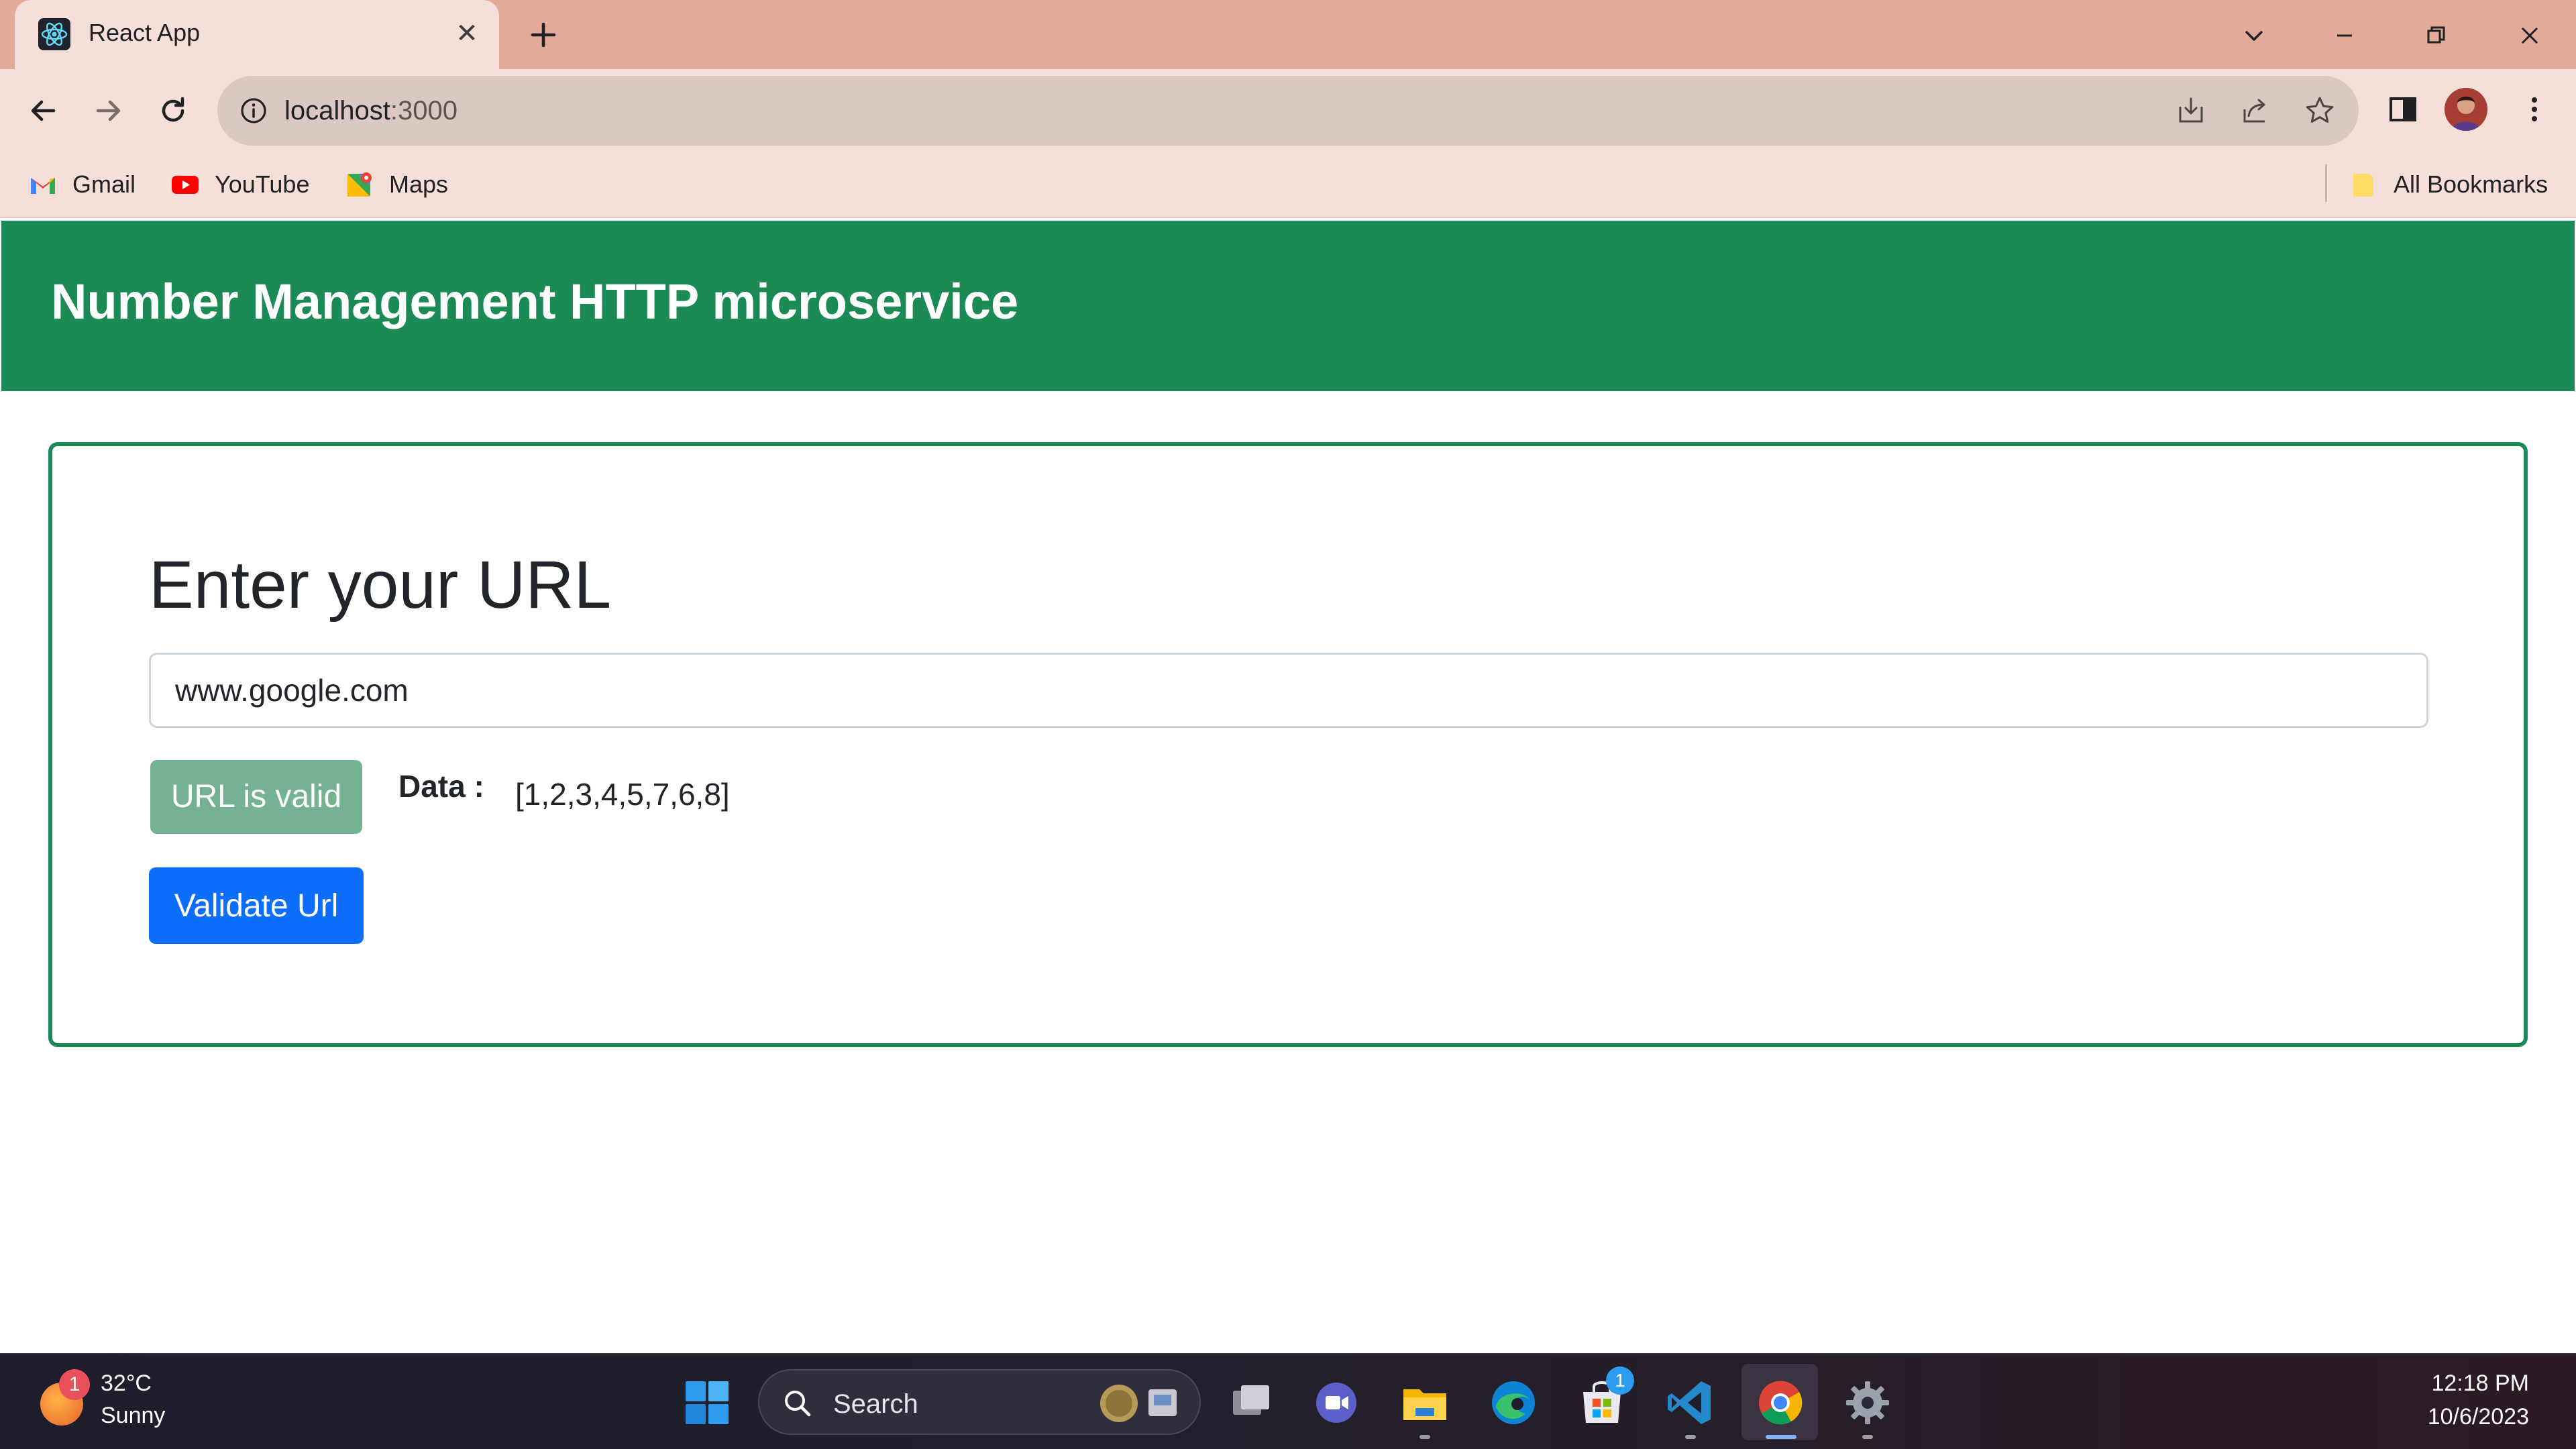 This screenshot has height=1449, width=2576. I want to click on share-icon, so click(2255, 110).